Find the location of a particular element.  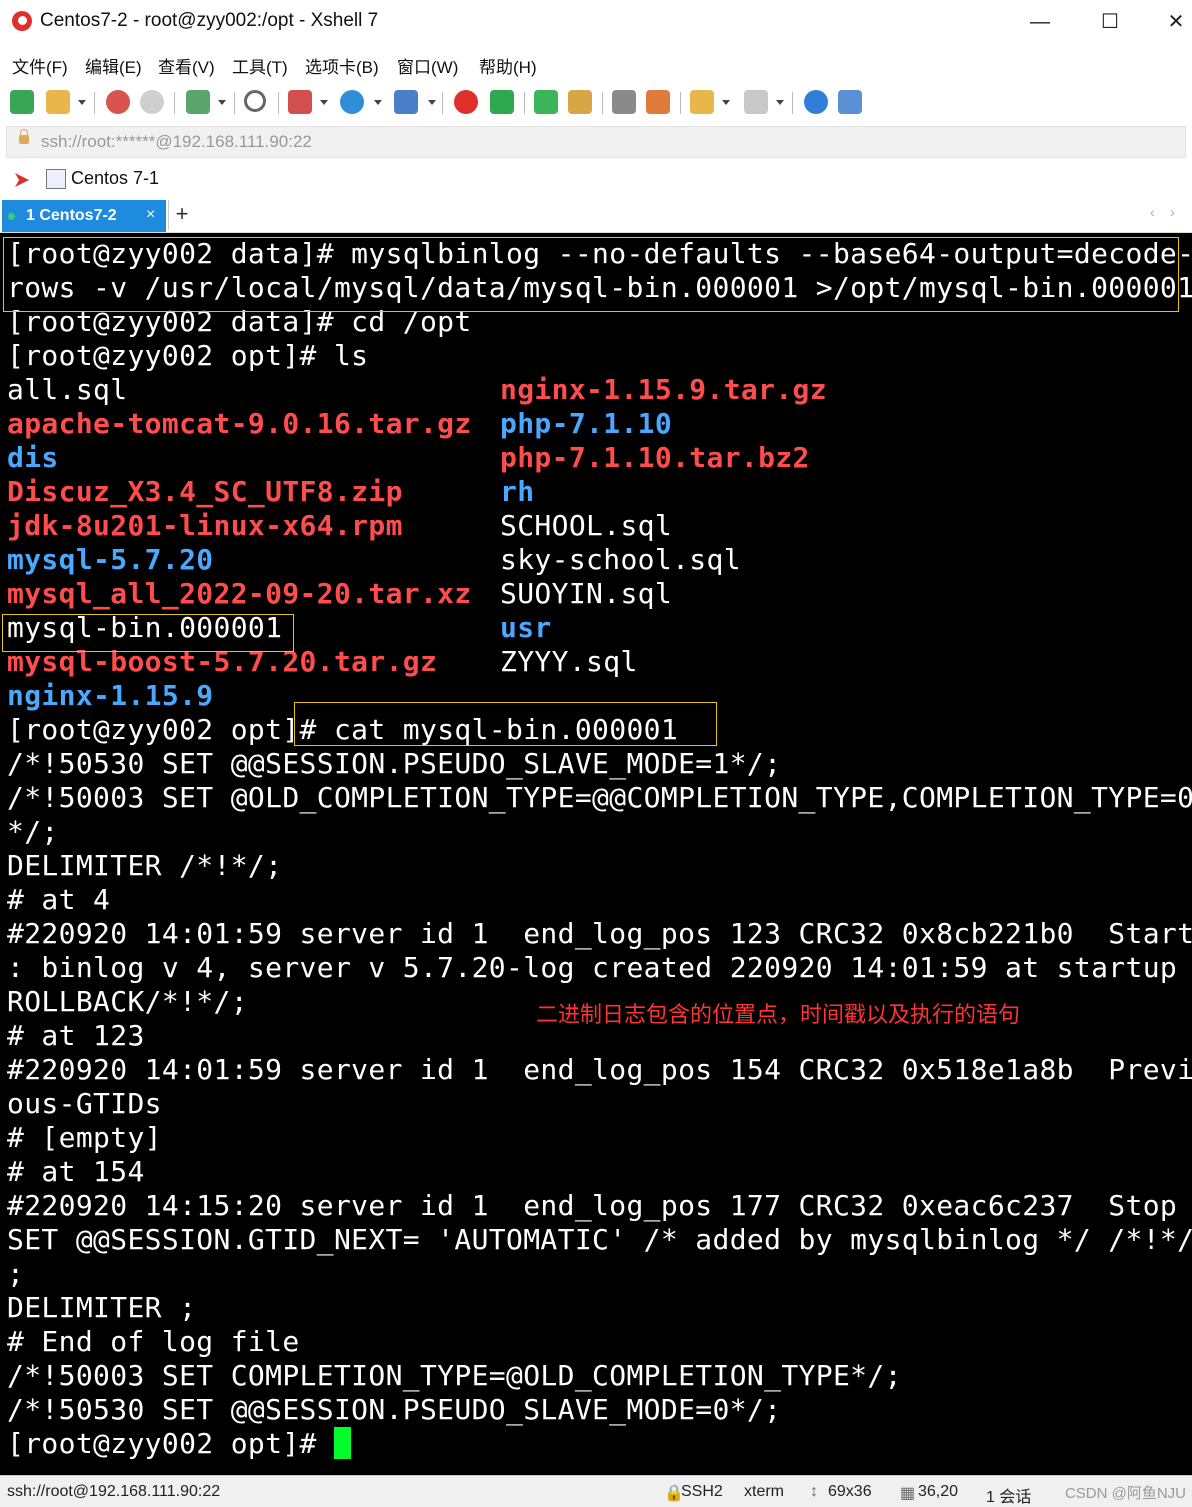

status-cursor-pos: 36,20 is located at coordinates (938, 1491).